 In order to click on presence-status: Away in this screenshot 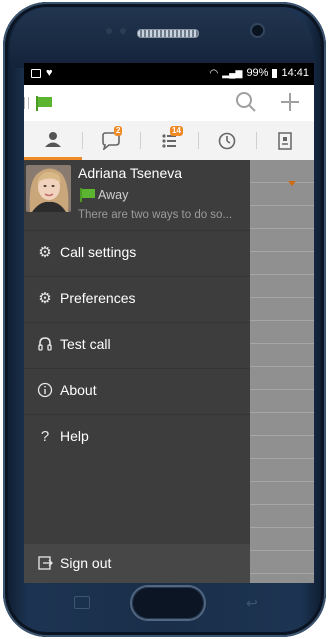, I will do `click(113, 195)`.